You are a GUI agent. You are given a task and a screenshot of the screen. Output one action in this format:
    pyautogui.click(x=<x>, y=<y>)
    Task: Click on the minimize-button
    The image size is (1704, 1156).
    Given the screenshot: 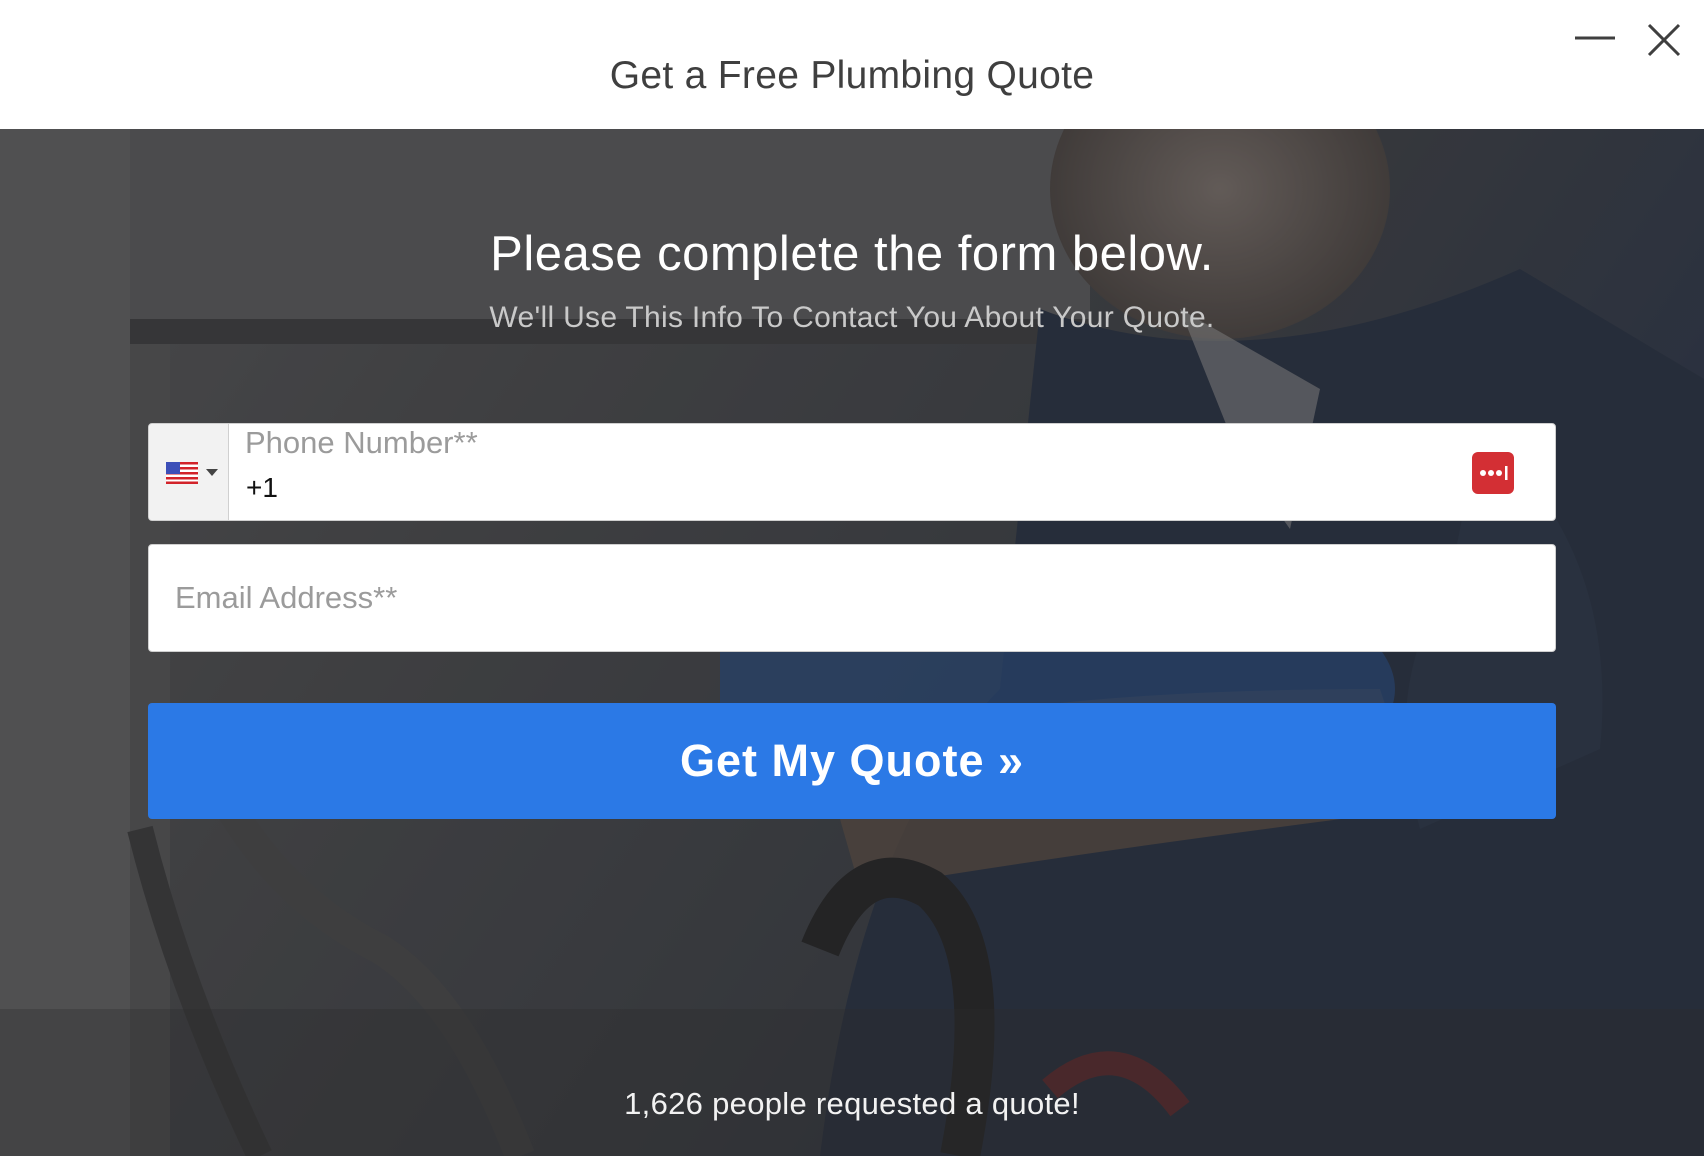 What is the action you would take?
    pyautogui.click(x=1595, y=40)
    